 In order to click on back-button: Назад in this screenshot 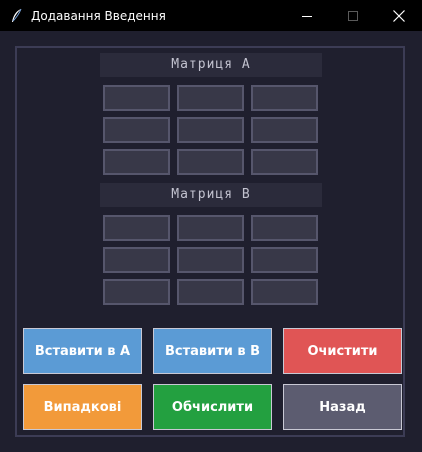, I will do `click(342, 407)`.